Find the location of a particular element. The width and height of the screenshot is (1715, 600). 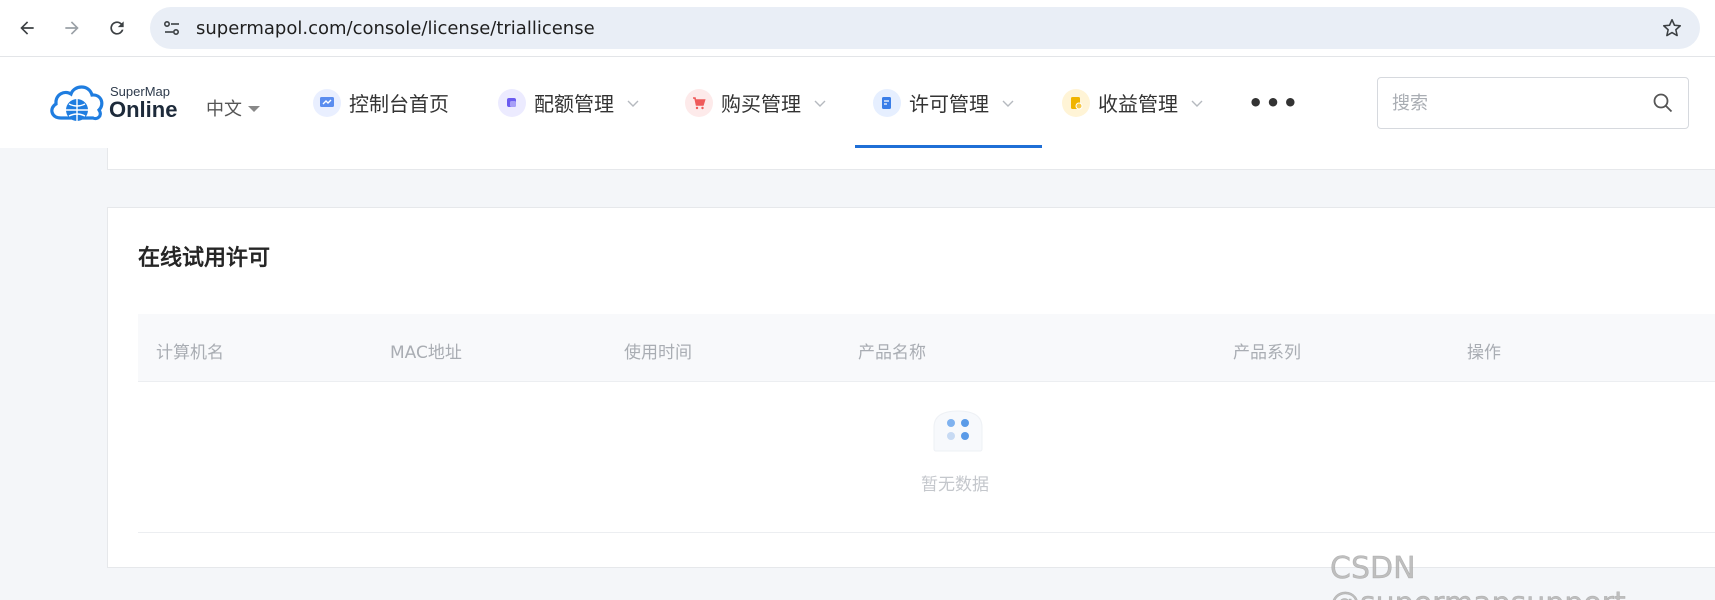

table-header: 计算机名 MAC地址 使用时间 产品名称 产品系列 操作 is located at coordinates (926, 348).